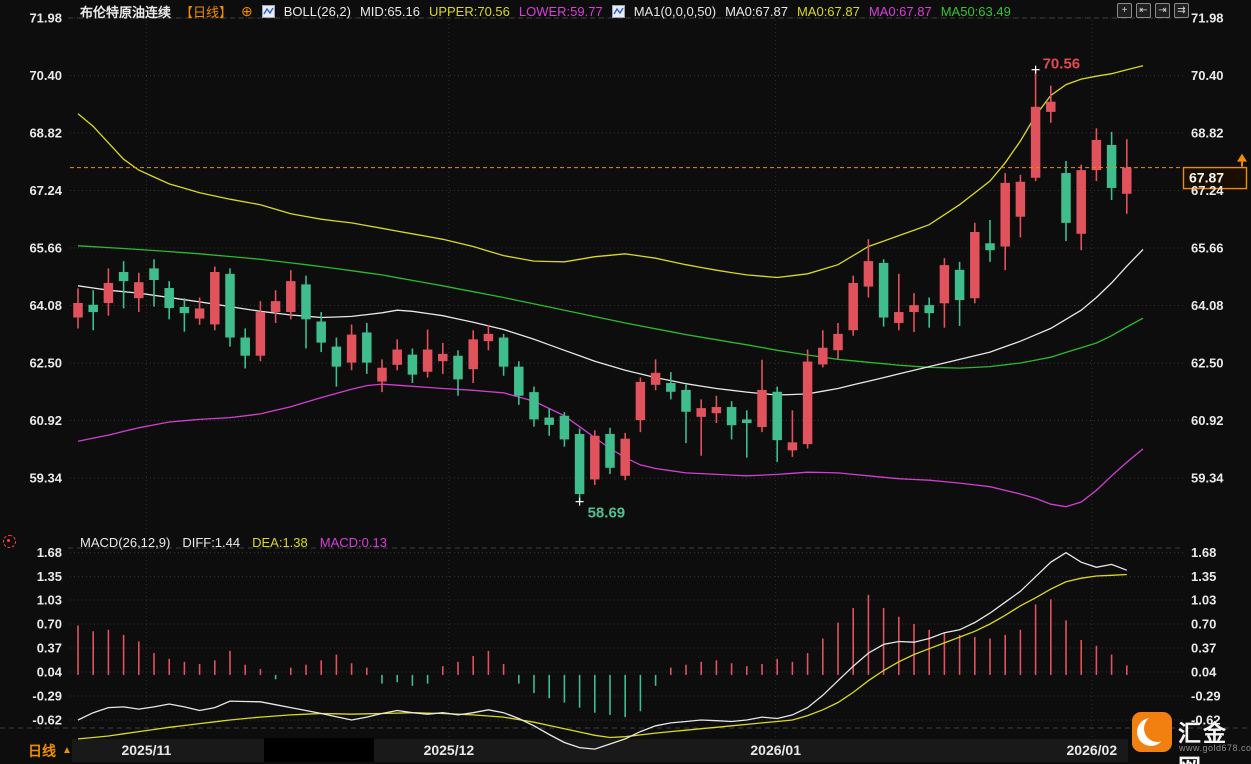 The height and width of the screenshot is (764, 1251). What do you see at coordinates (247, 11) in the screenshot?
I see `add-indicator-icon: ⊕` at bounding box center [247, 11].